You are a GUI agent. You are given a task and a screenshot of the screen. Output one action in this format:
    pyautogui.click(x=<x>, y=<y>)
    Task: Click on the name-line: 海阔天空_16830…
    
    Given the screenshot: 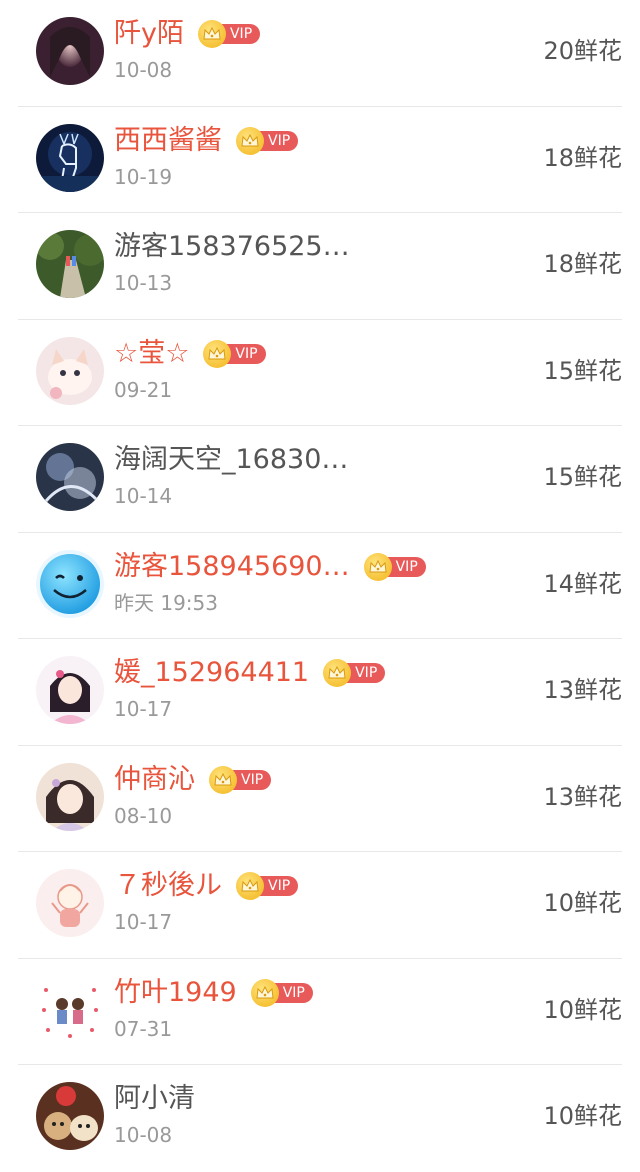 What is the action you would take?
    pyautogui.click(x=231, y=460)
    